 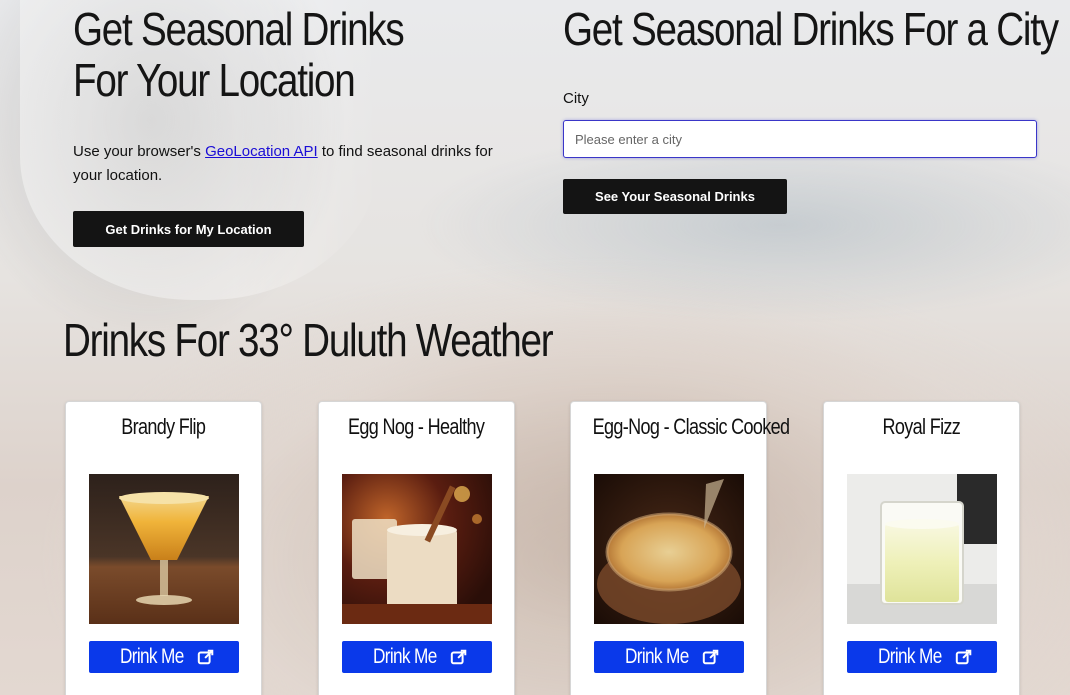 I want to click on location-title: Get Seasonal Drinks For Your Location, so click(x=239, y=54).